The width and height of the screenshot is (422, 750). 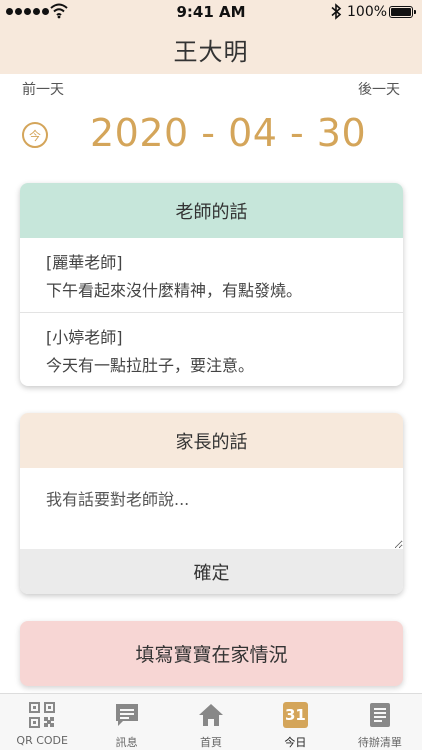 I want to click on parent-card-title: 家長的話, so click(x=211, y=440).